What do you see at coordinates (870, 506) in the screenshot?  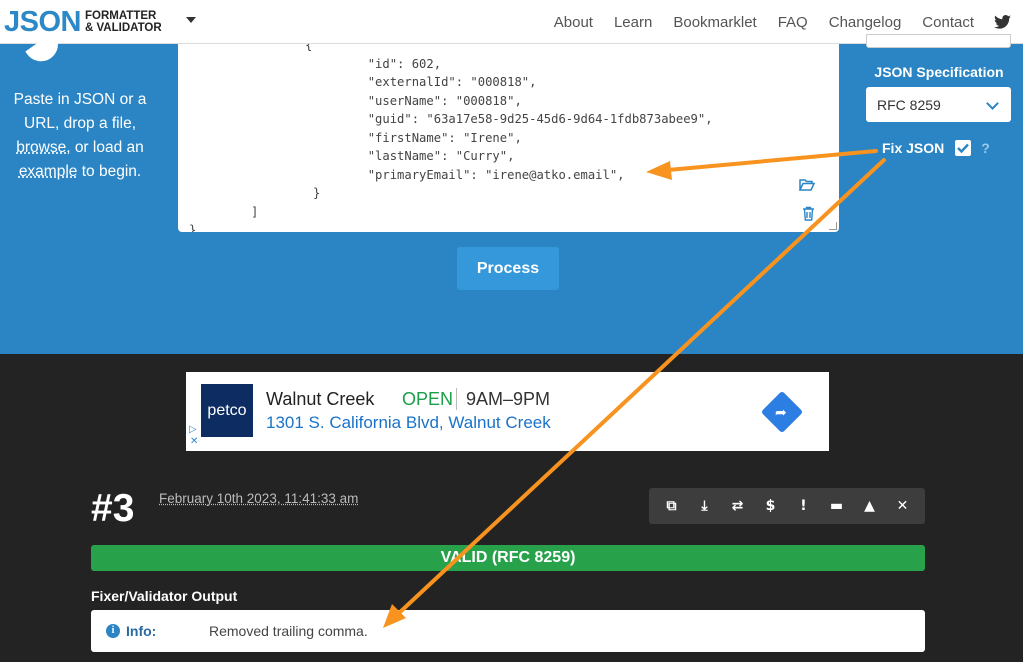 I see `expand-up-icon: ▲` at bounding box center [870, 506].